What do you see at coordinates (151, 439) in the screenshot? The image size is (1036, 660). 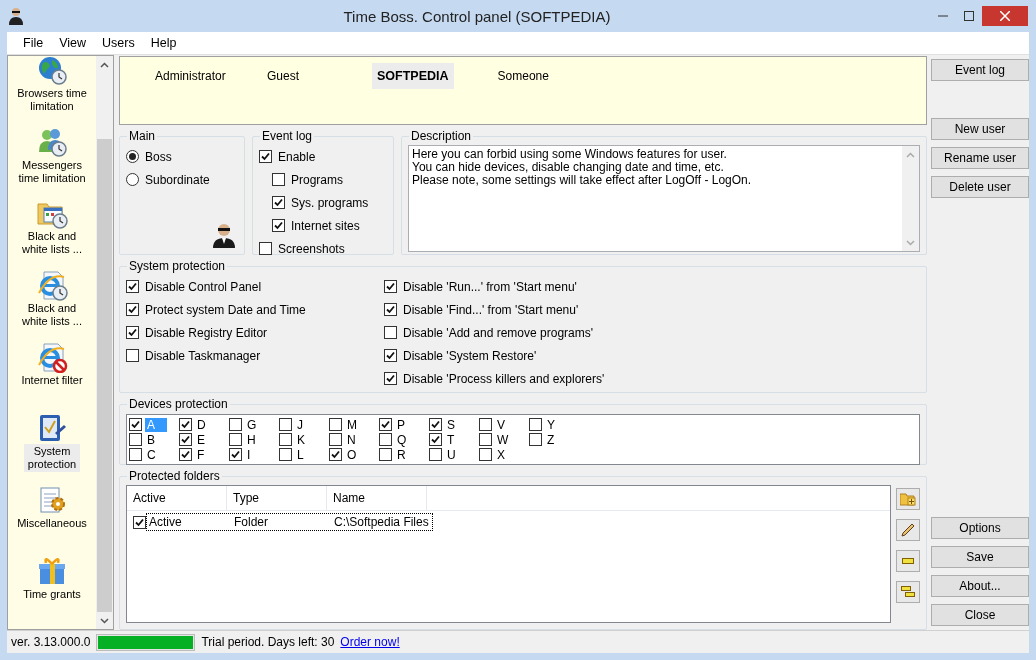 I see `drive-label: B` at bounding box center [151, 439].